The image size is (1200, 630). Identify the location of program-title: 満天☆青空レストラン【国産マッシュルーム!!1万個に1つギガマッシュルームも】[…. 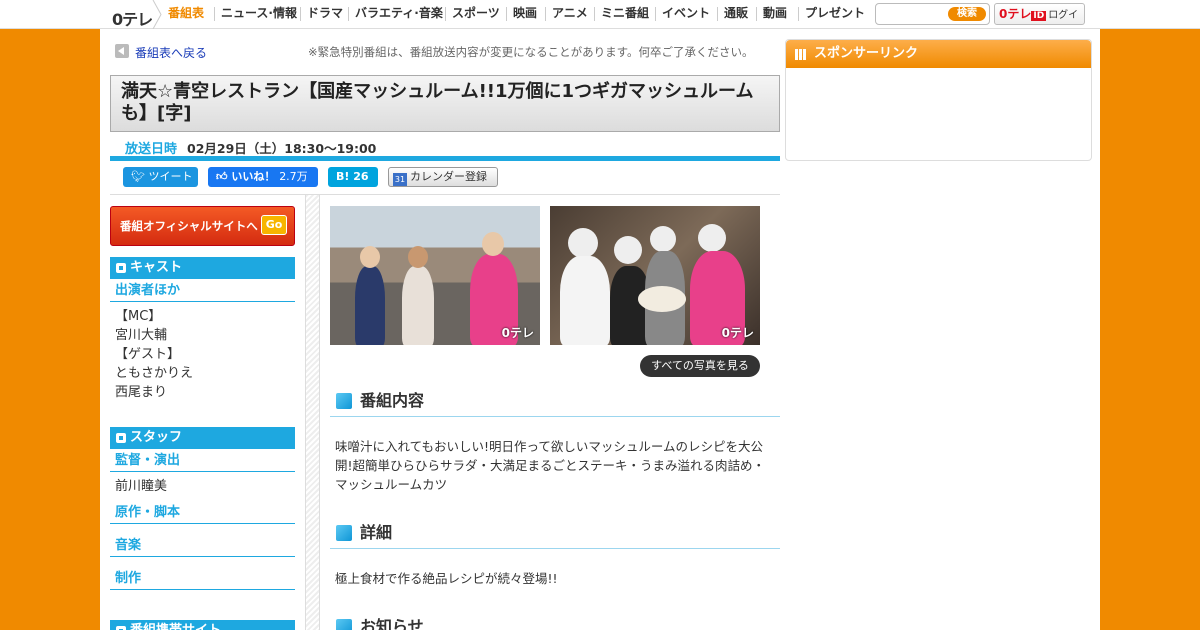
(437, 102).